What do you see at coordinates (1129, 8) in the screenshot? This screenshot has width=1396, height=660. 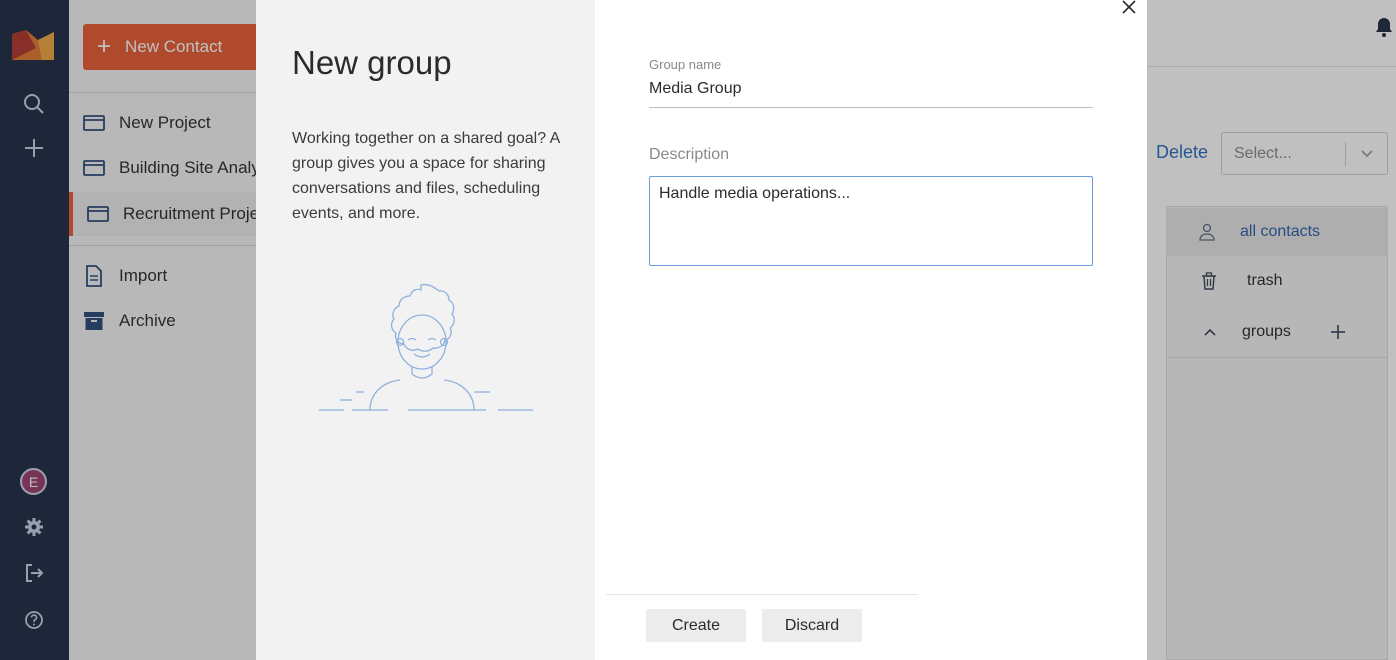 I see `close-icon` at bounding box center [1129, 8].